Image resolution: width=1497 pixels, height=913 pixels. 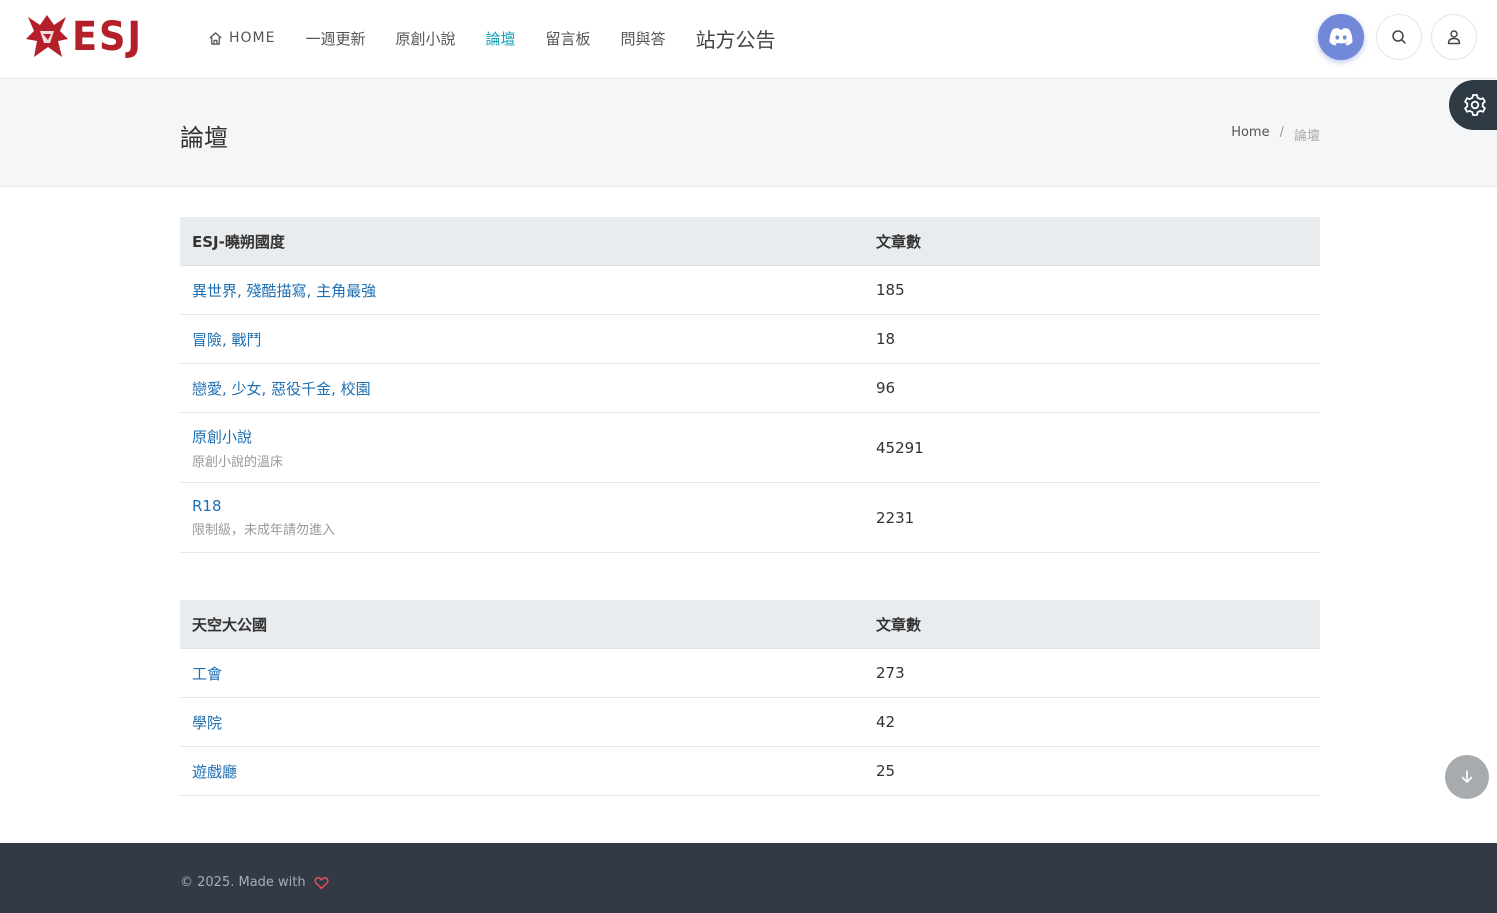 What do you see at coordinates (528, 506) in the screenshot?
I see `forum-link: R18` at bounding box center [528, 506].